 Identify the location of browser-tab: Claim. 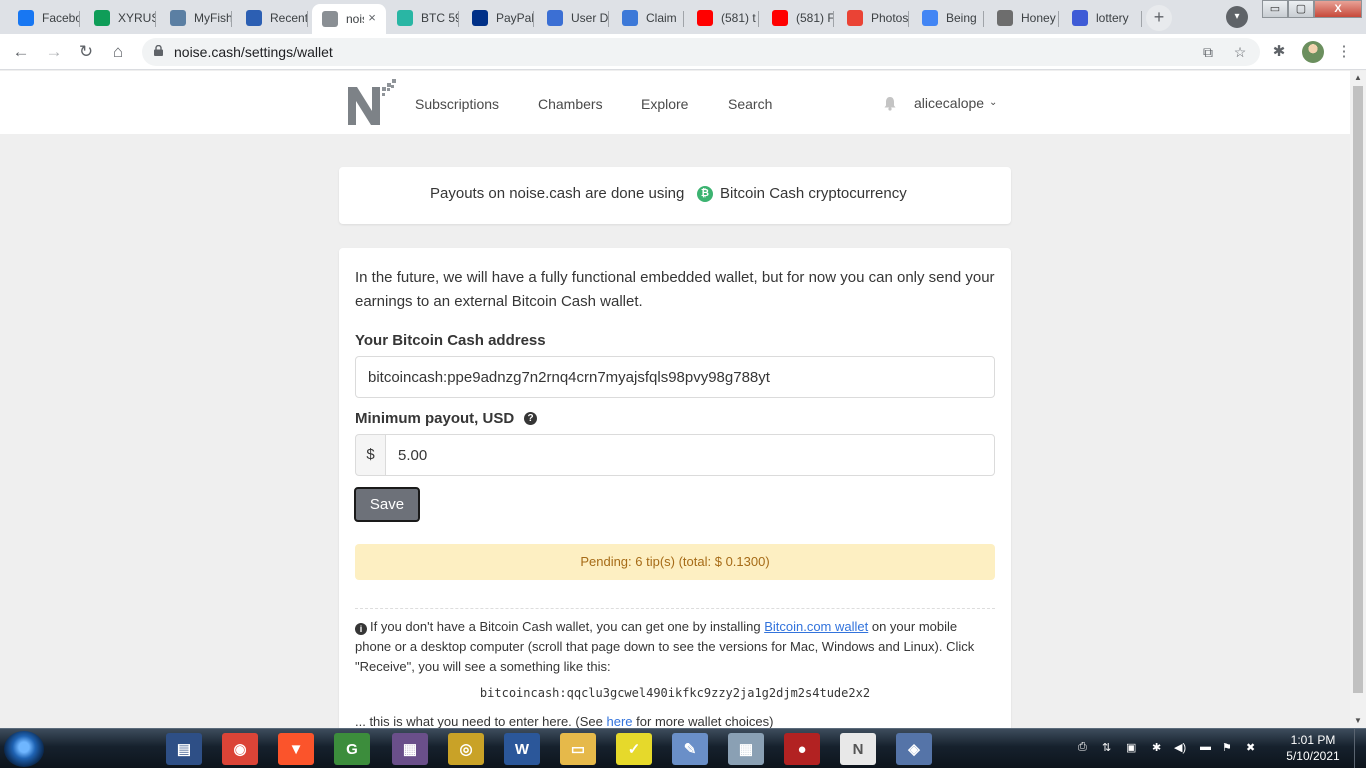
(648, 18).